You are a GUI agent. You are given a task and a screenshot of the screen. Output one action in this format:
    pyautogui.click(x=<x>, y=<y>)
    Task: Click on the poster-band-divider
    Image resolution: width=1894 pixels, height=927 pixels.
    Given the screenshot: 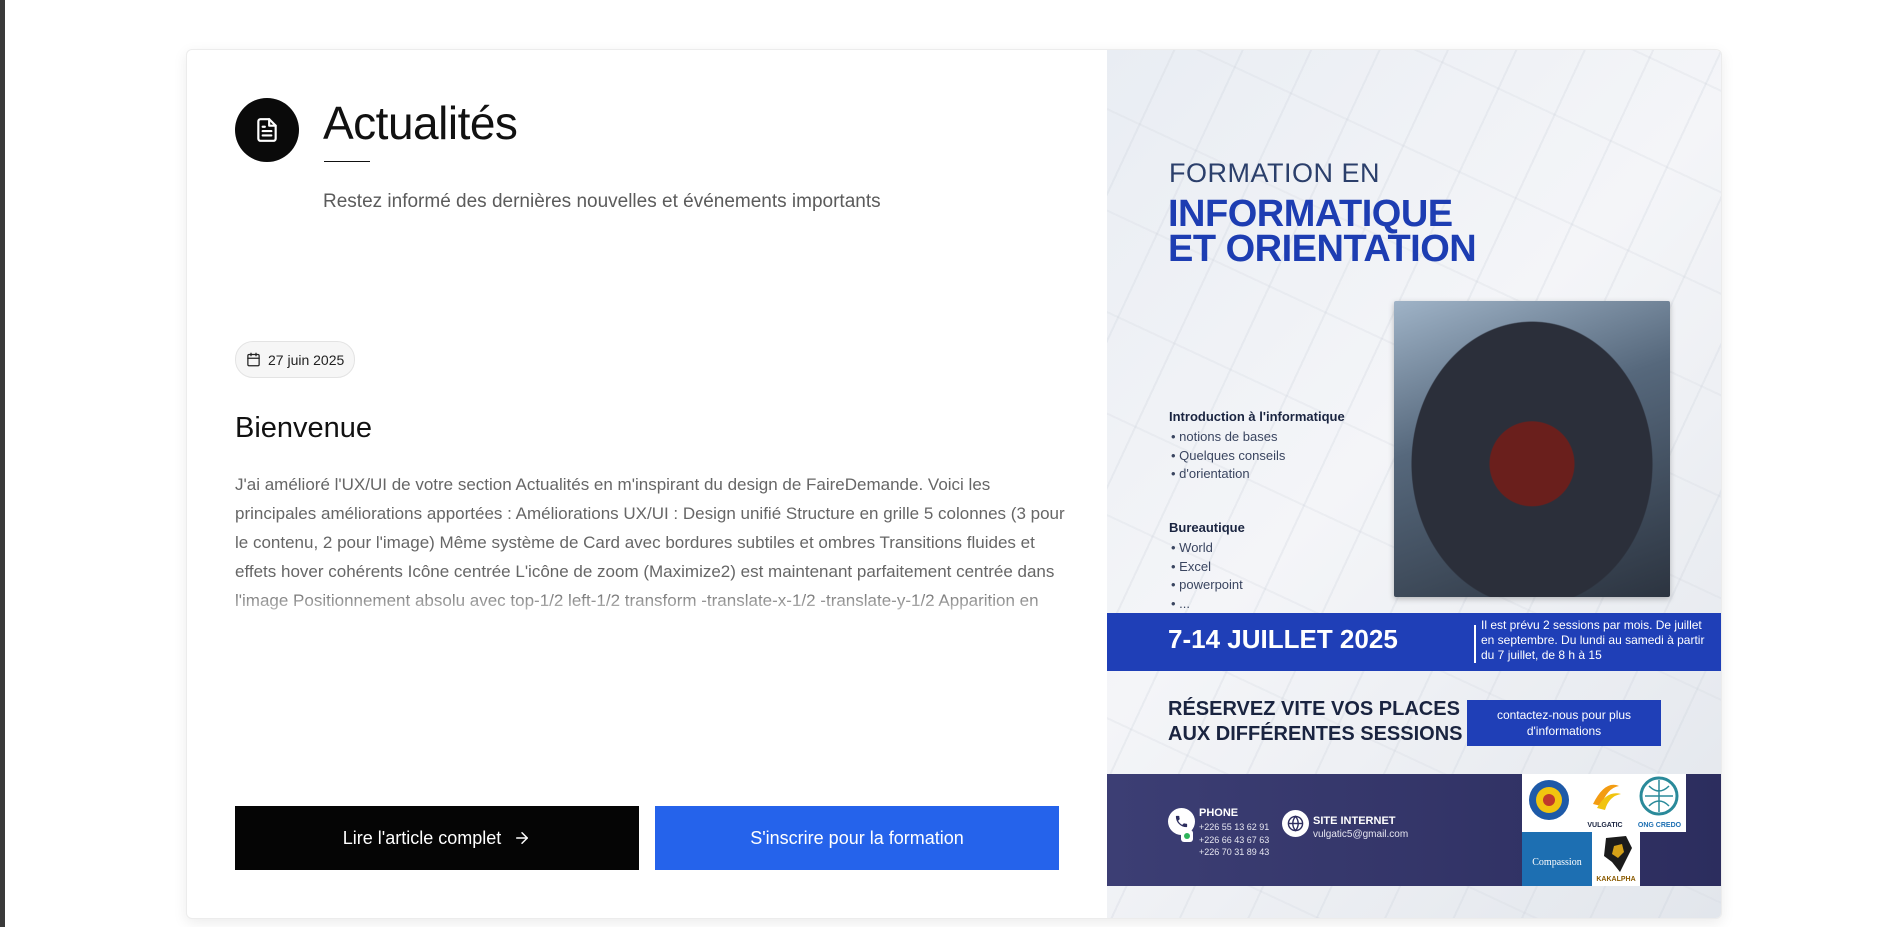 What is the action you would take?
    pyautogui.click(x=1475, y=644)
    